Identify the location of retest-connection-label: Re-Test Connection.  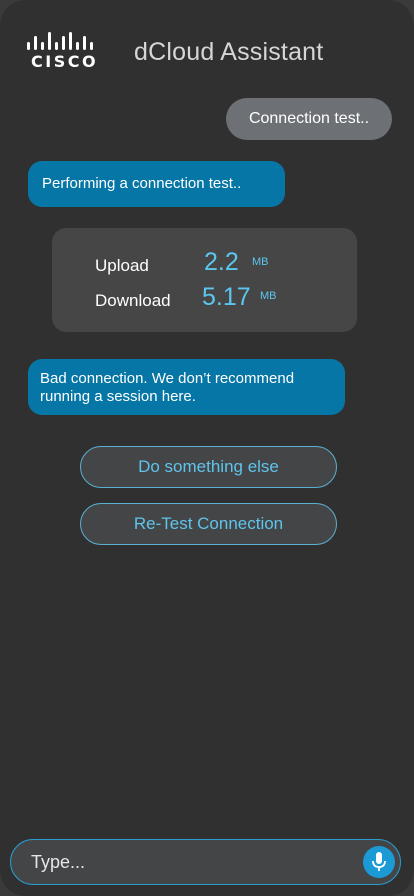
(208, 523).